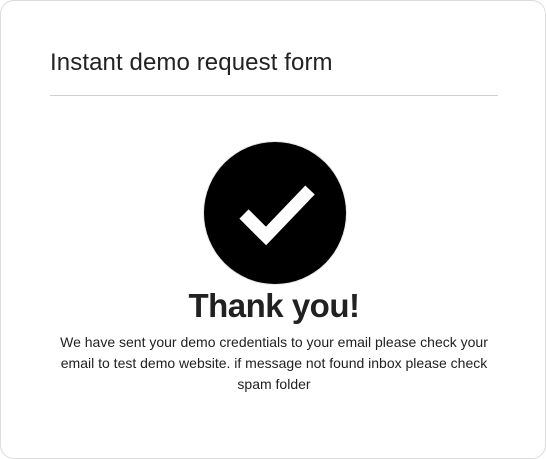 The width and height of the screenshot is (546, 459). I want to click on form-title: Instant demo request form, so click(191, 62).